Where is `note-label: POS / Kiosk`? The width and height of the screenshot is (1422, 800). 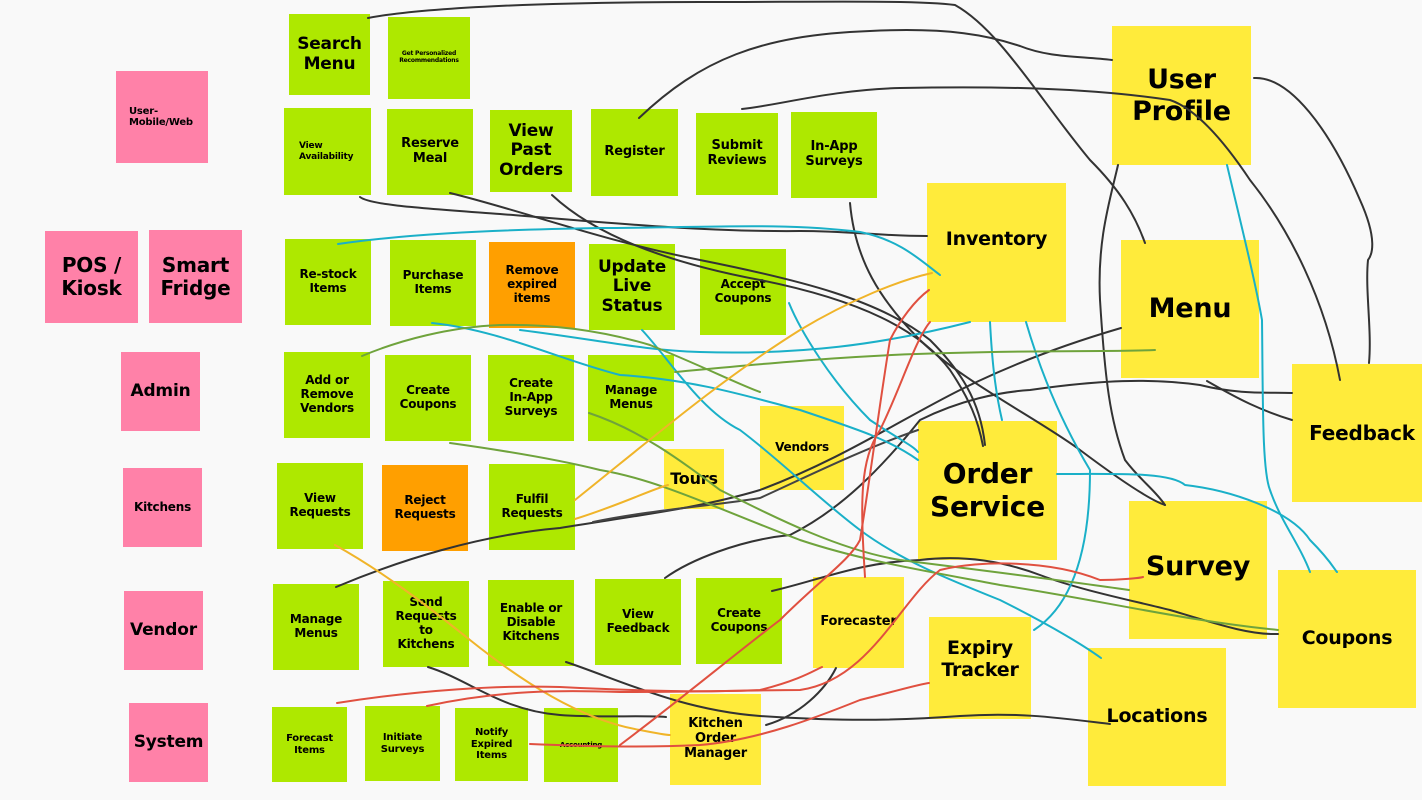
note-label: POS / Kiosk is located at coordinates (91, 276).